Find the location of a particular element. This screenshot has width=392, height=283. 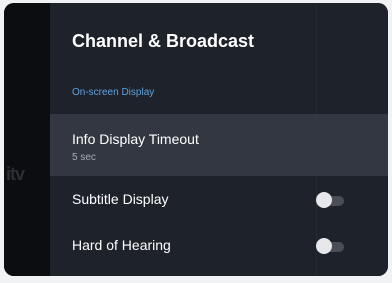

background-content: itv is located at coordinates (27, 139).